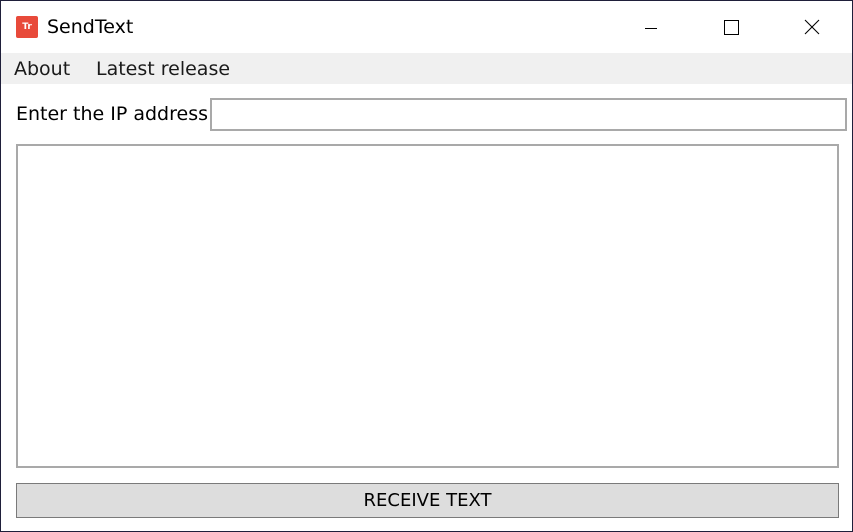  I want to click on minimize-icon, so click(651, 28).